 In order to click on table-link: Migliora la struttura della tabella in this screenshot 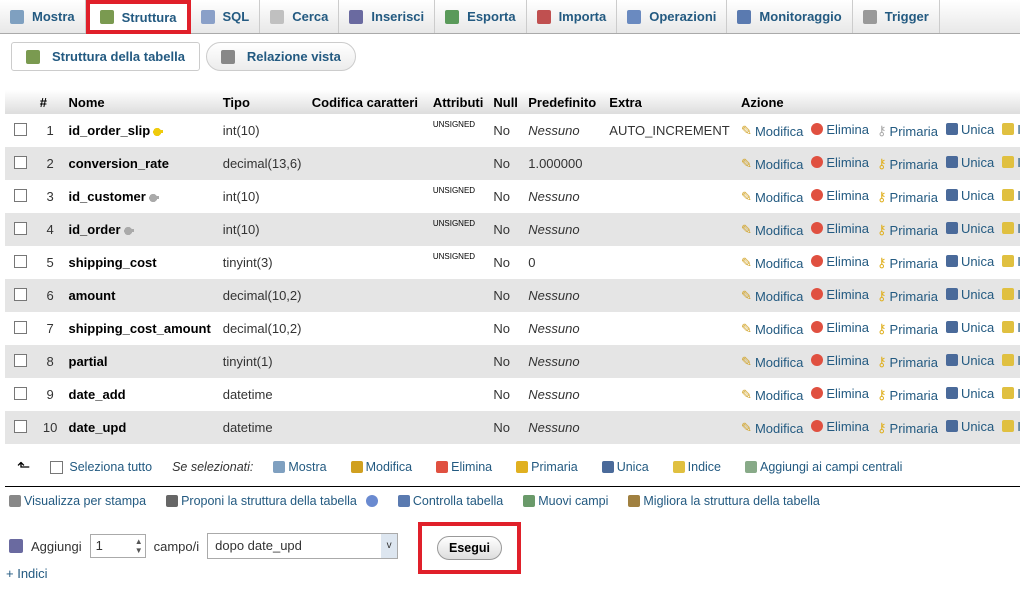, I will do `click(724, 501)`.